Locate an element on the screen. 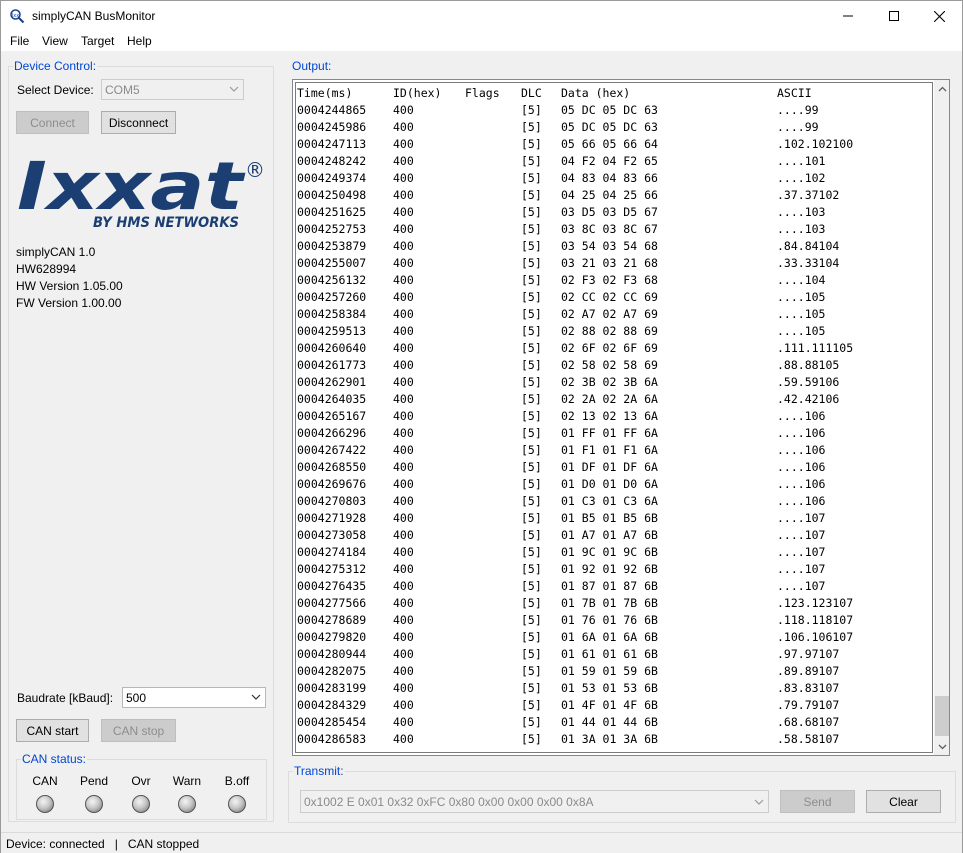  device-select: COM5 is located at coordinates (172, 89).